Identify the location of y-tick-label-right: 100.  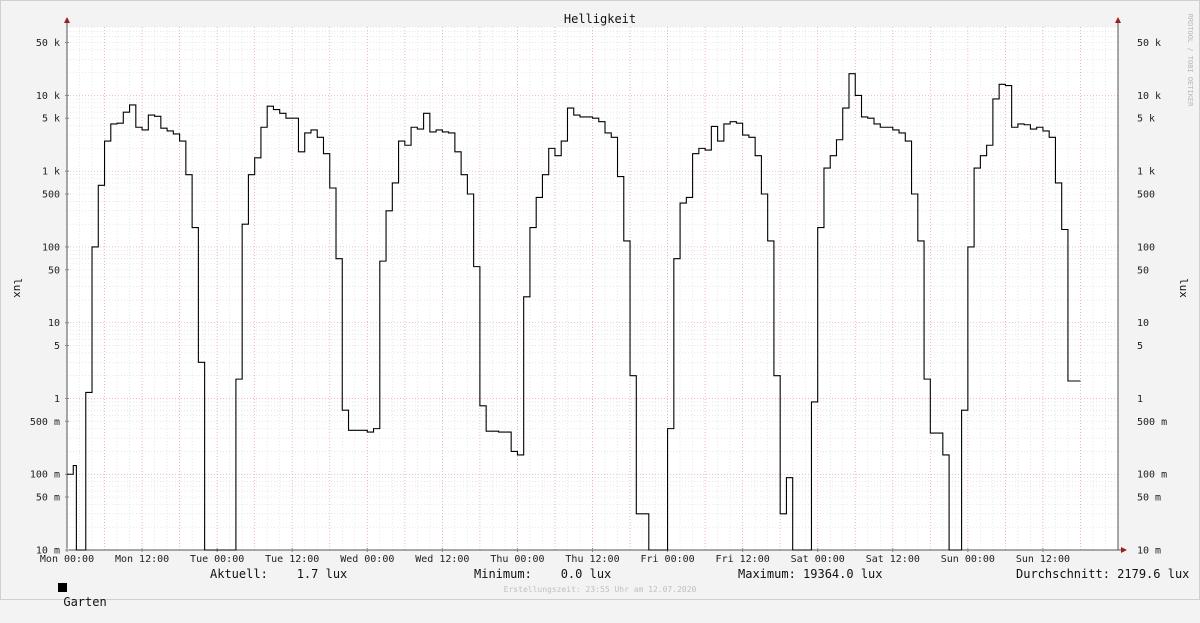
(1146, 247).